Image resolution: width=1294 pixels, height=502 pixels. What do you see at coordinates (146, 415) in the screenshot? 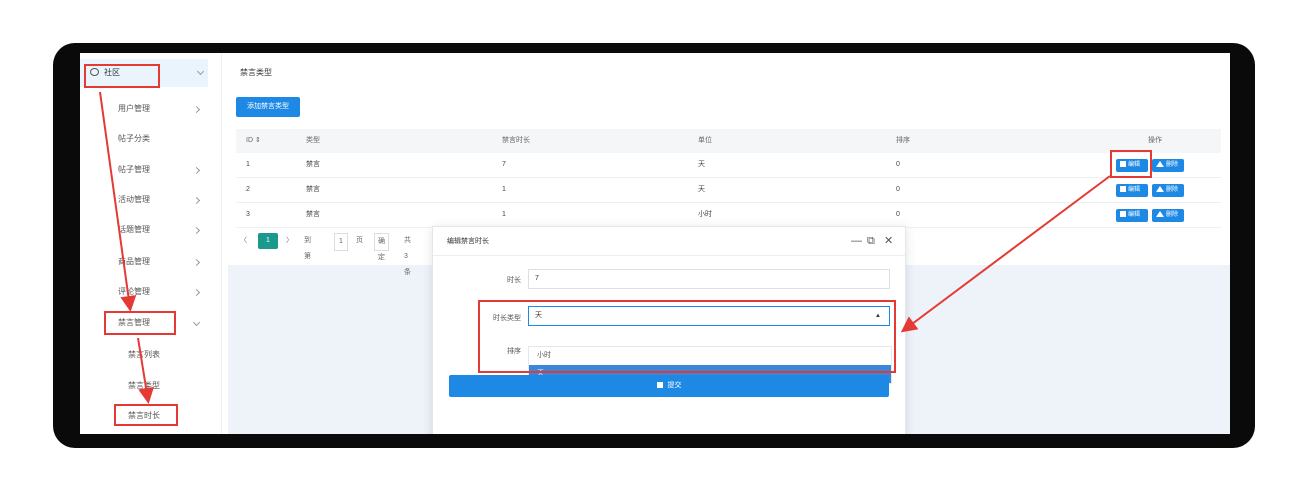
I see `highlight-mute-durations` at bounding box center [146, 415].